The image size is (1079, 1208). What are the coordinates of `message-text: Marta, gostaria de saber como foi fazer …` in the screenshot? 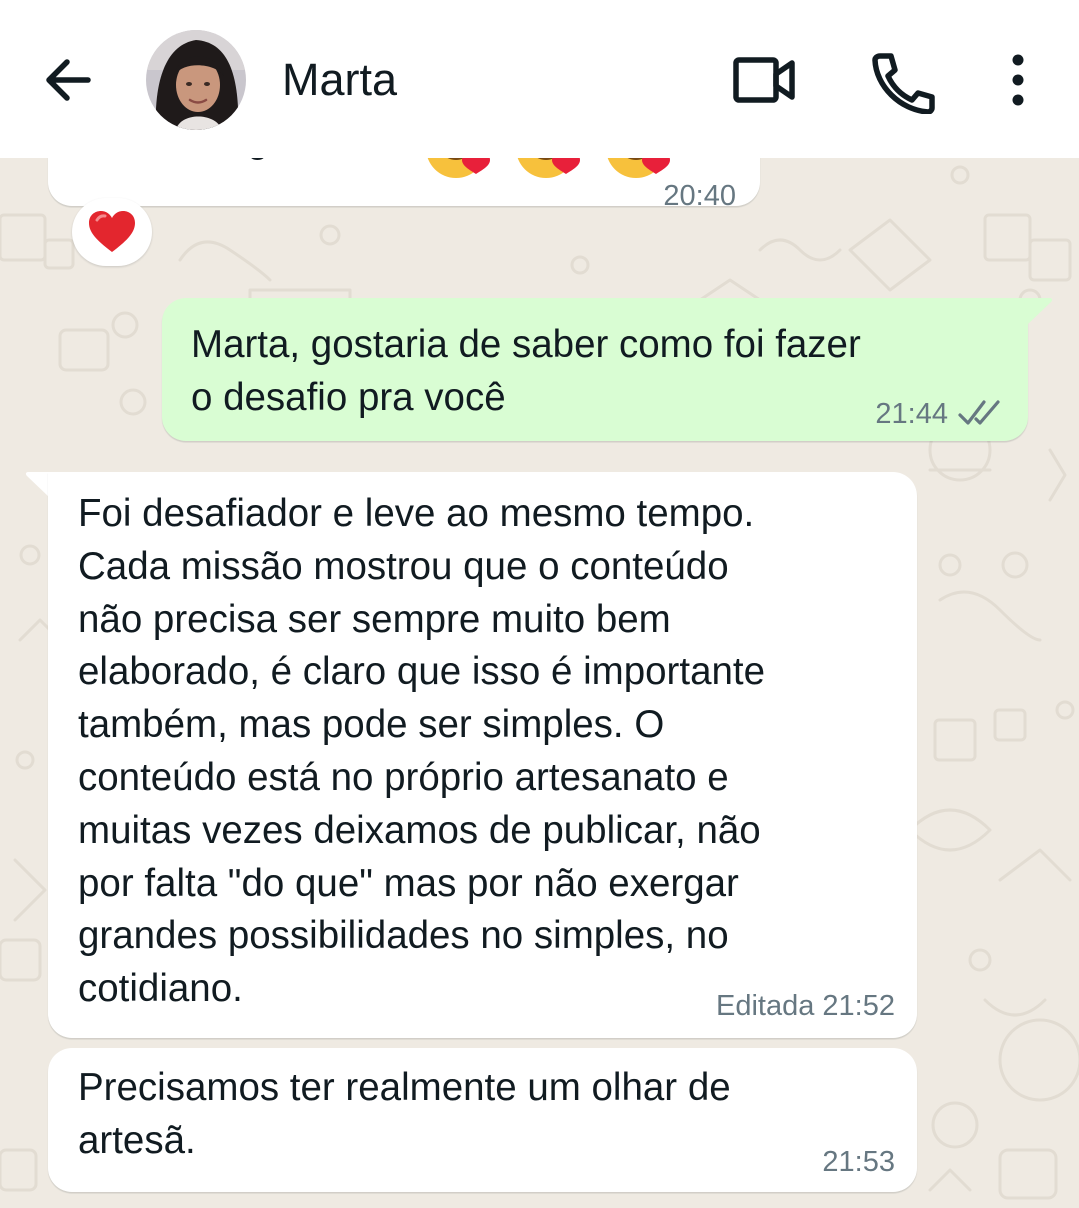 It's located at (526, 371).